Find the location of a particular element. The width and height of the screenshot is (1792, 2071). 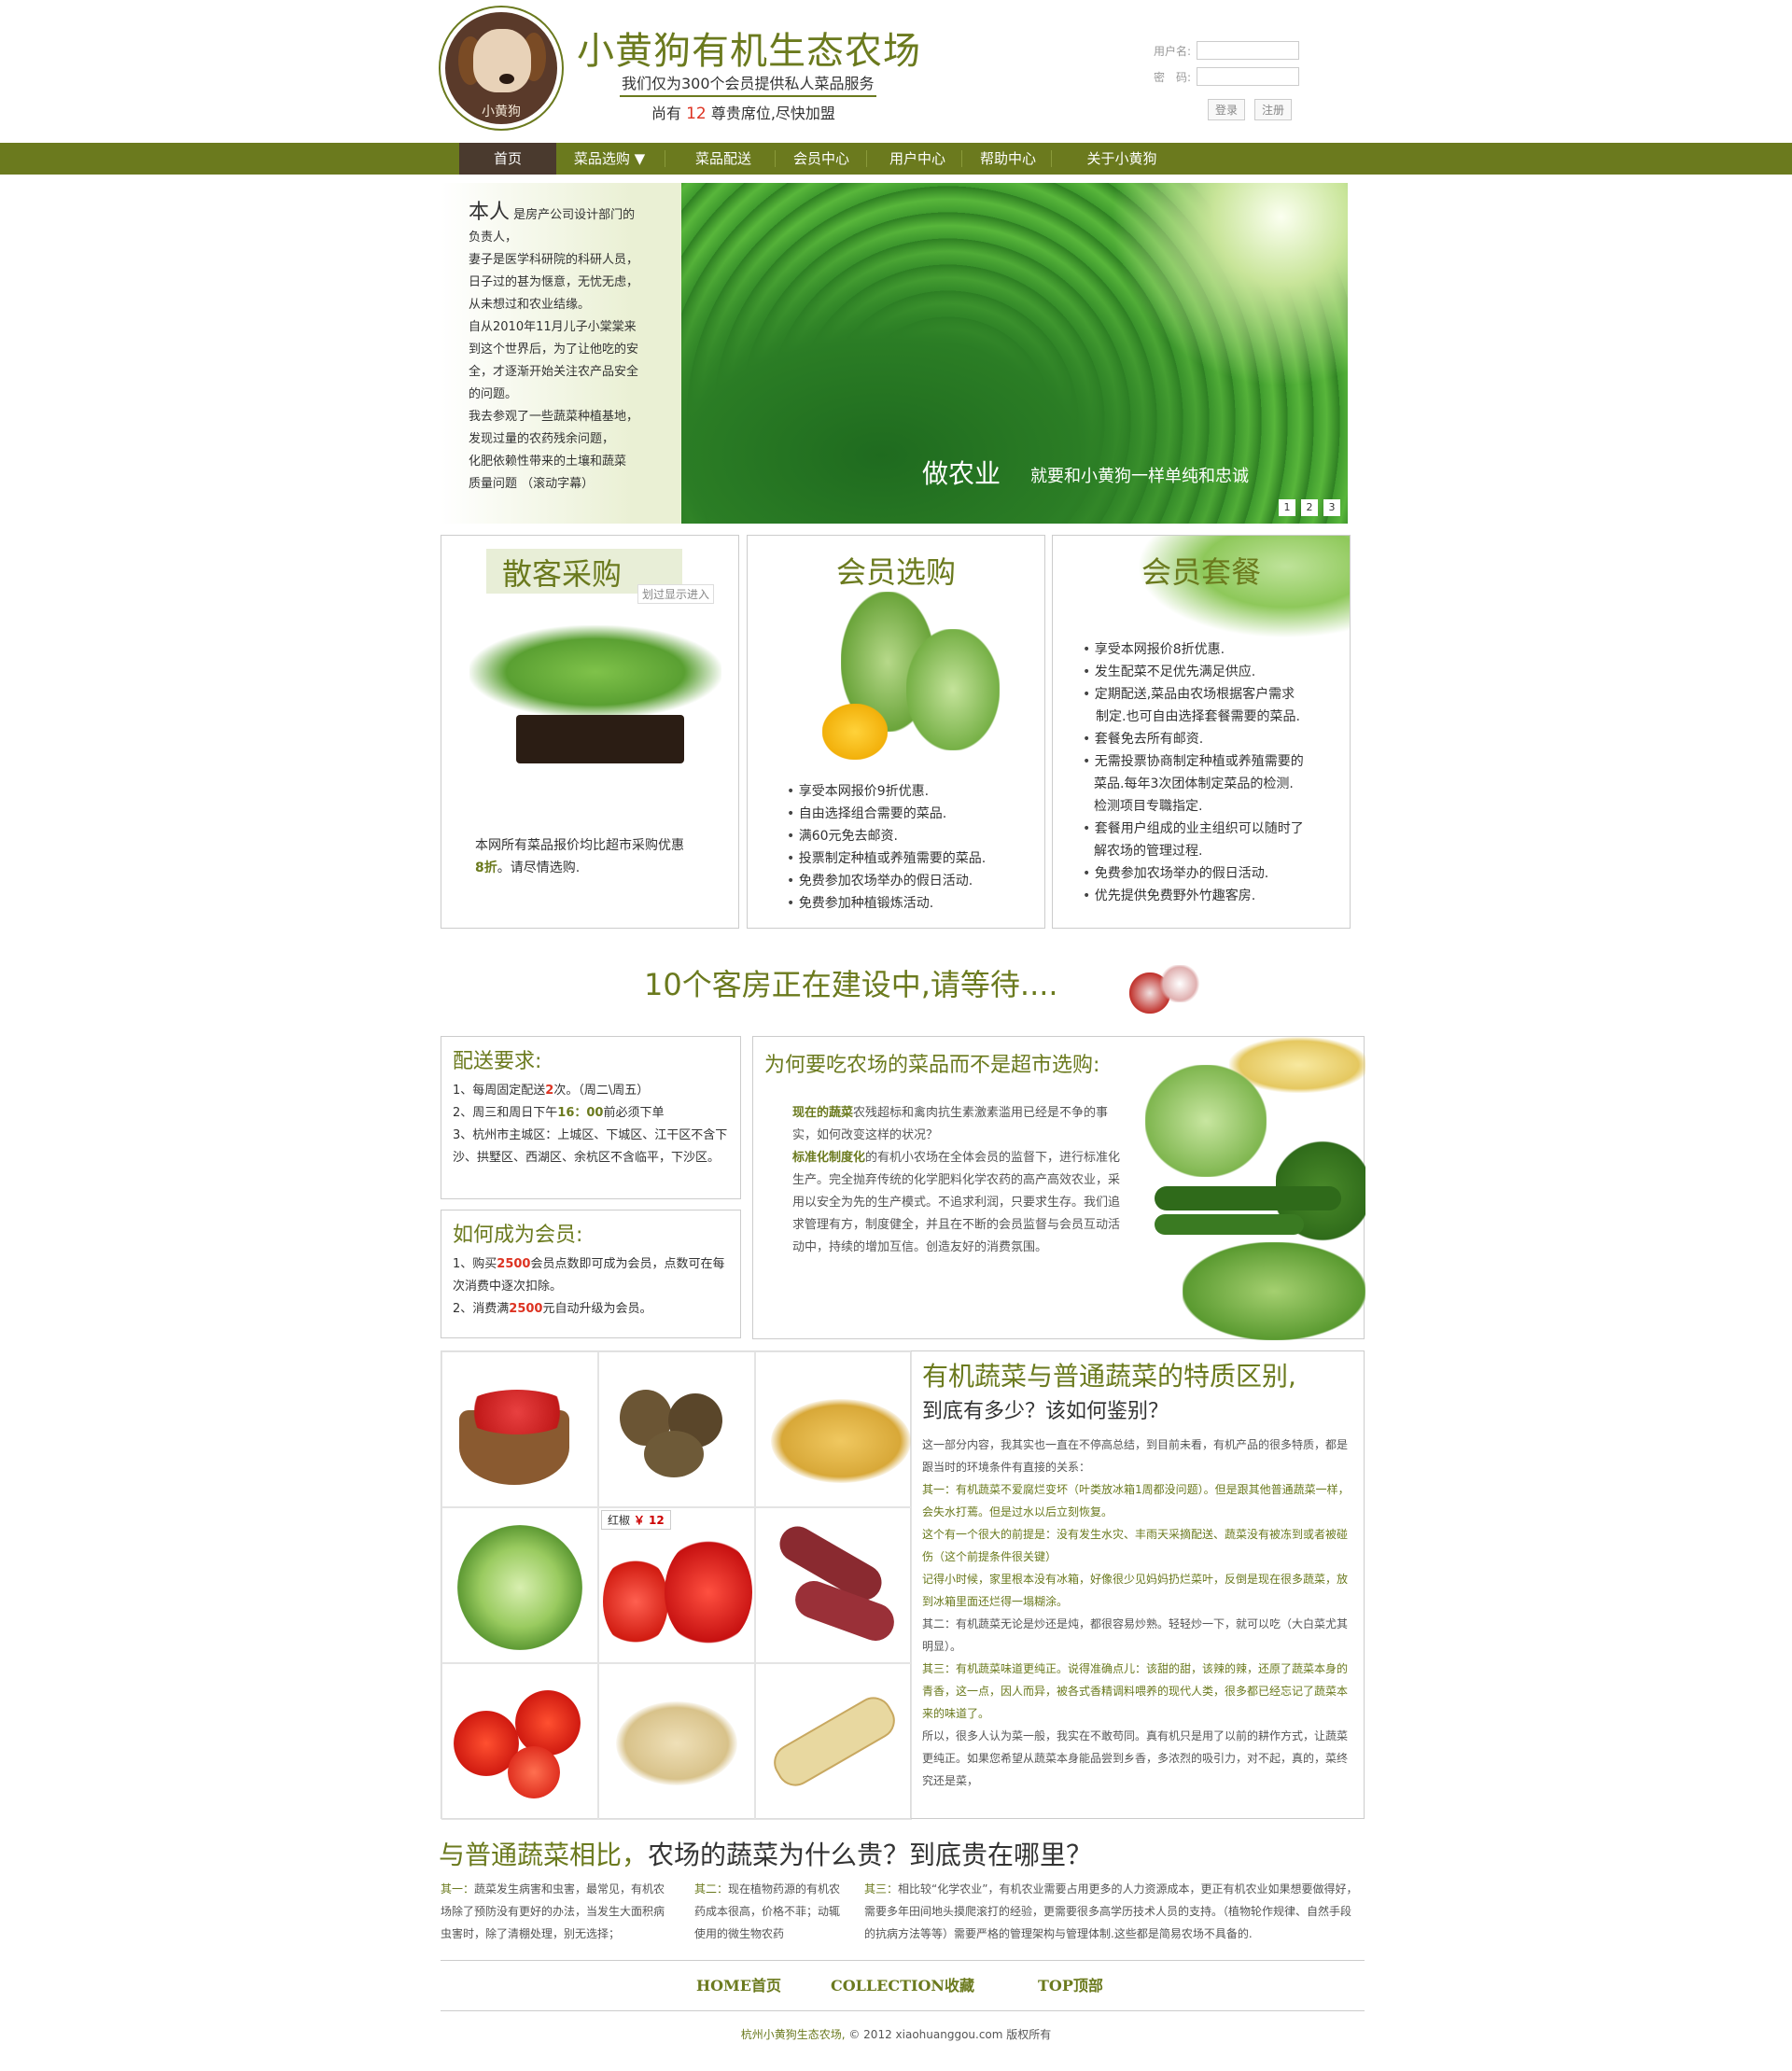

intro-line: 质量问题 （滚动字幕） is located at coordinates (532, 484).